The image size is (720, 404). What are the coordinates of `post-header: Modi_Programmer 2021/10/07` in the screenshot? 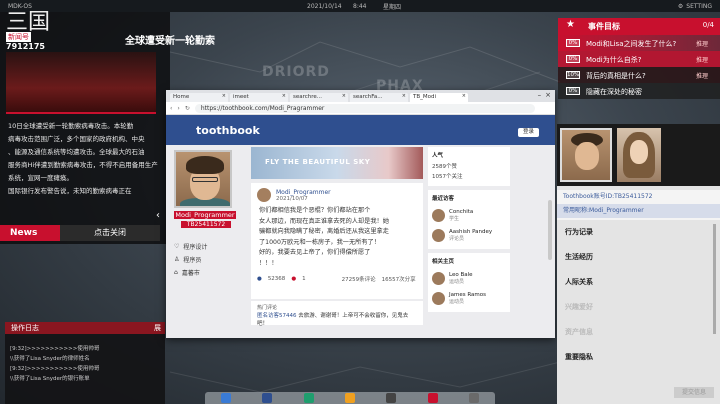 It's located at (337, 195).